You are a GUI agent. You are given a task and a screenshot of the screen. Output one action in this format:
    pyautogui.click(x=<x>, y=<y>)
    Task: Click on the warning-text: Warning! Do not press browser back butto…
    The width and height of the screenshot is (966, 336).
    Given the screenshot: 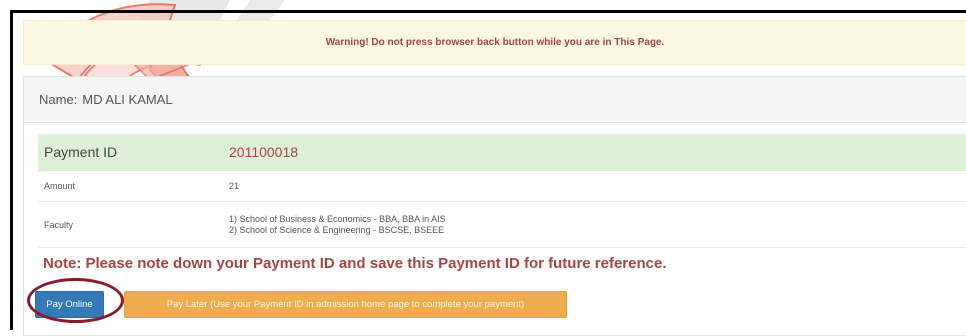 What is the action you would take?
    pyautogui.click(x=495, y=42)
    